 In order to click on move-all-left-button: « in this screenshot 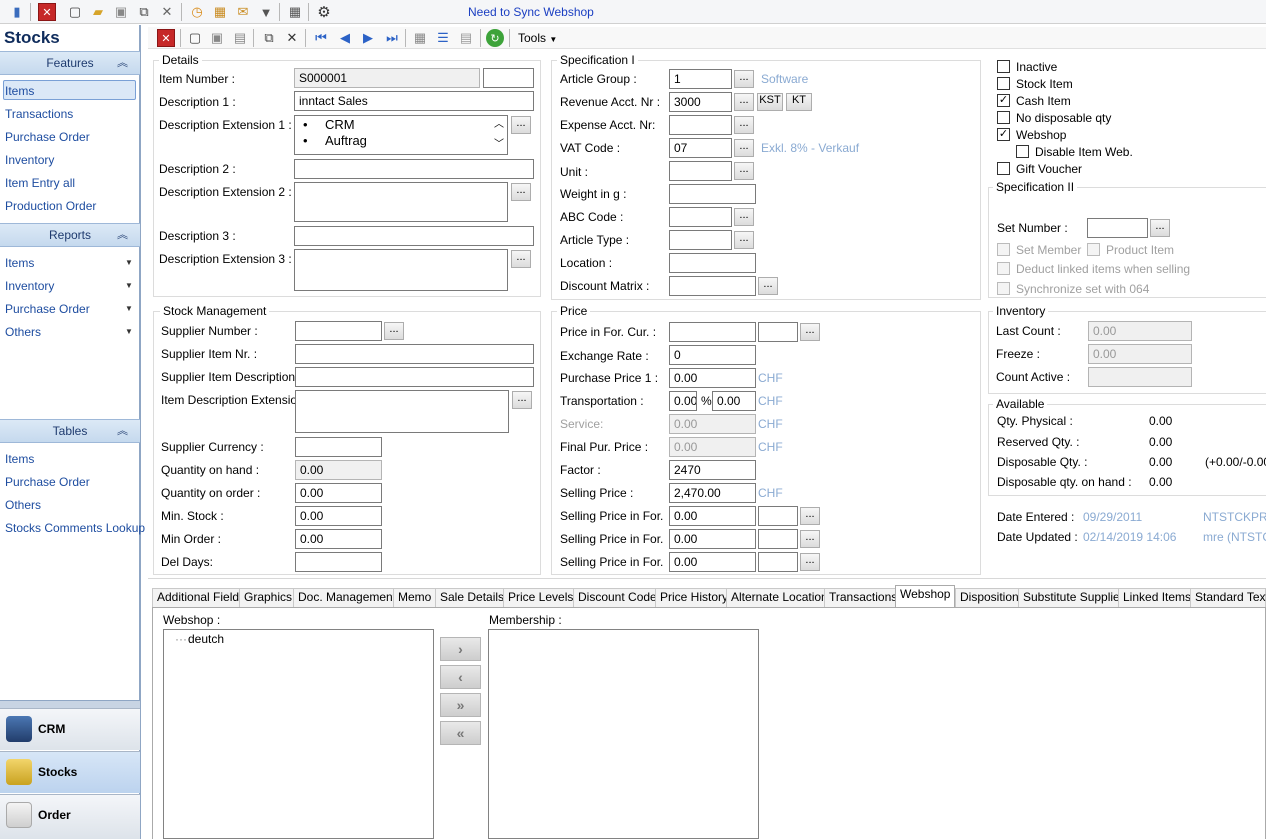, I will do `click(460, 733)`.